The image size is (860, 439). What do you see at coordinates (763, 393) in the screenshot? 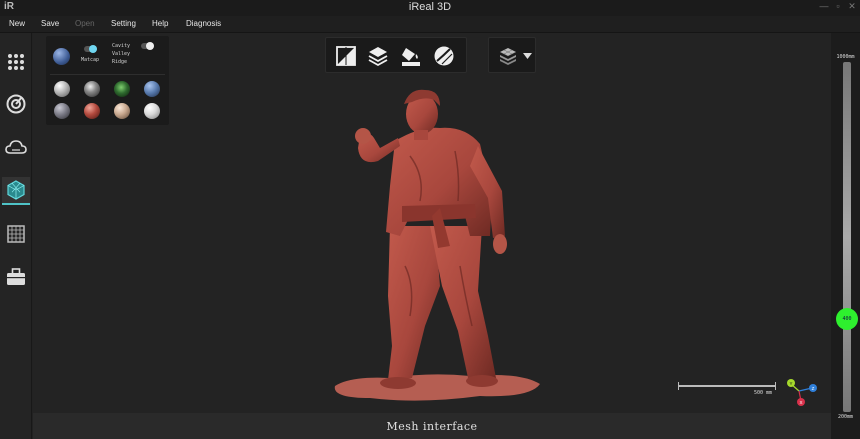
I see `scale-label: 500 mm` at bounding box center [763, 393].